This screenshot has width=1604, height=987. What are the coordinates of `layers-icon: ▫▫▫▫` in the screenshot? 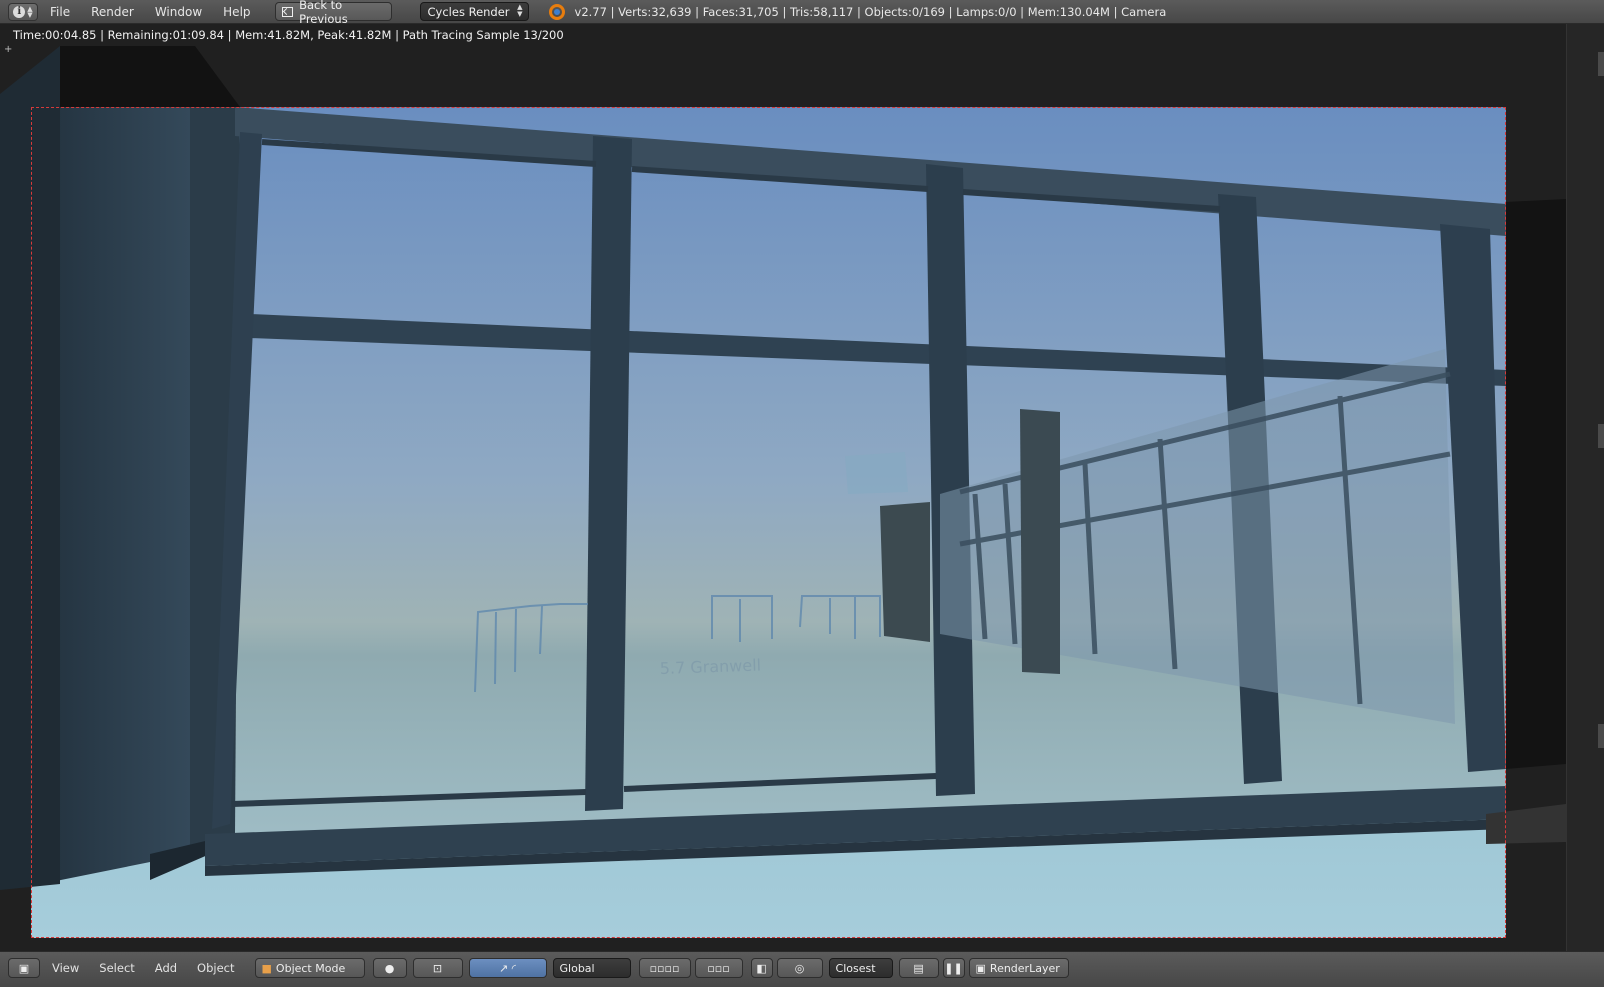 It's located at (664, 968).